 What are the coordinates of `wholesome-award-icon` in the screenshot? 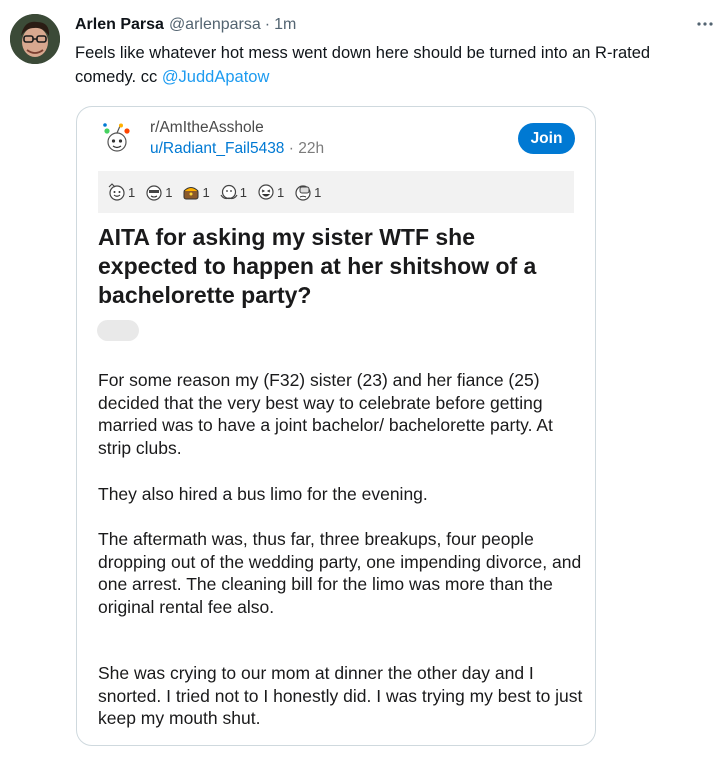 It's located at (116, 192).